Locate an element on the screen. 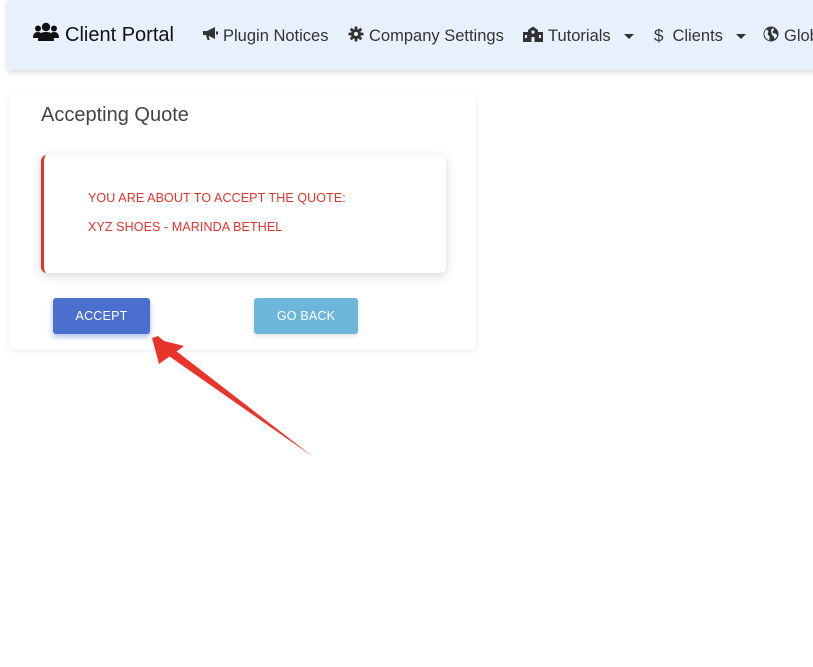  card-title: Accepting Quote is located at coordinates (115, 115).